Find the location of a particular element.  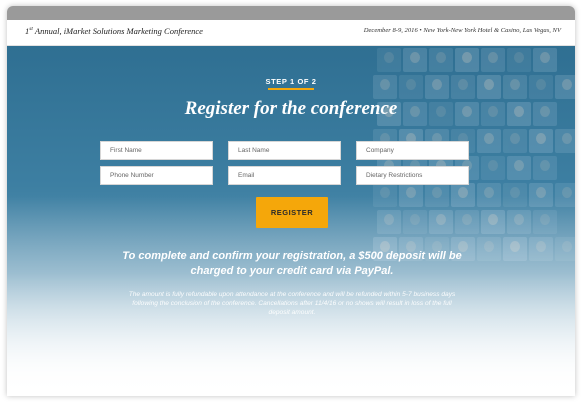

register-button: REGISTER is located at coordinates (292, 212).